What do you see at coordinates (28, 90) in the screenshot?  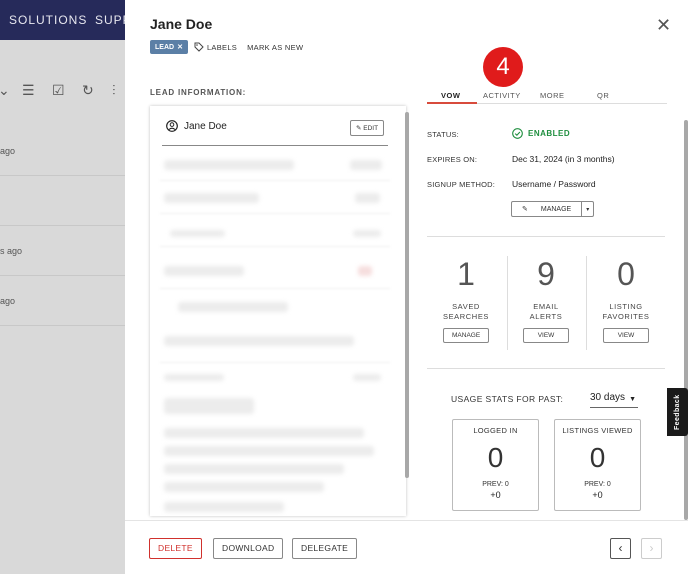 I see `filter-icon: ☰` at bounding box center [28, 90].